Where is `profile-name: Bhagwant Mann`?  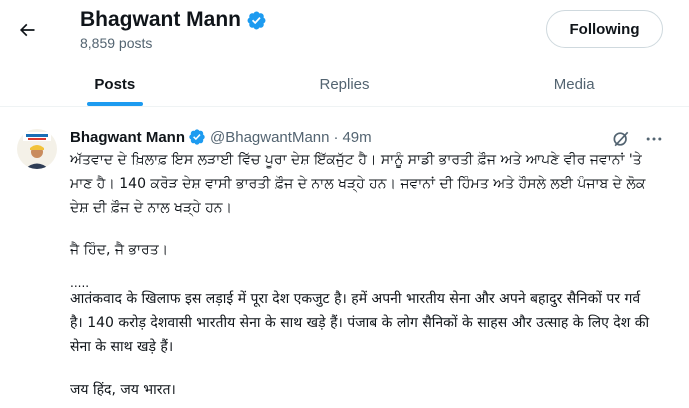
profile-name: Bhagwant Mann is located at coordinates (160, 19).